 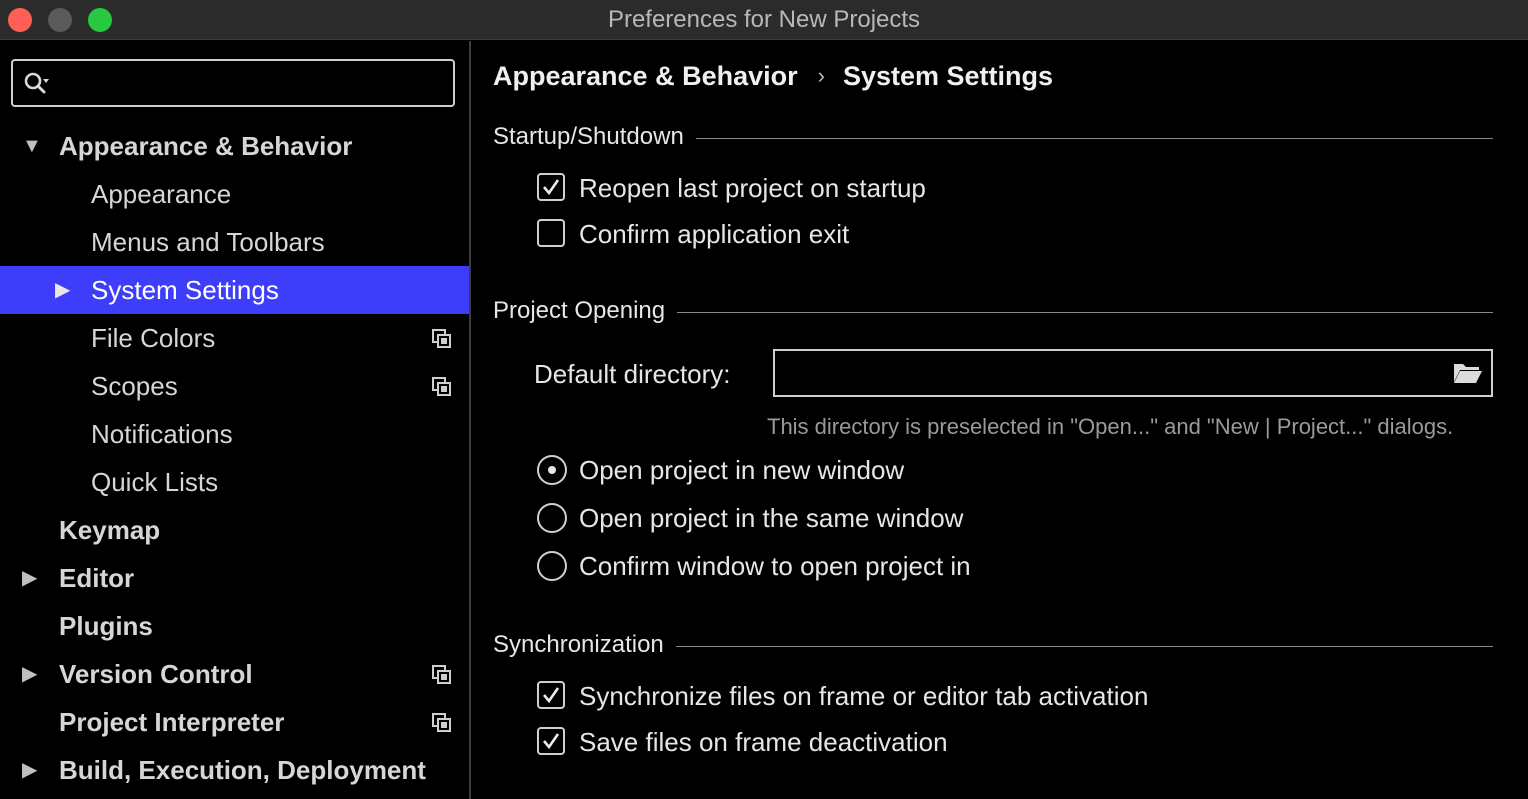 What do you see at coordinates (234, 626) in the screenshot?
I see `tree-item-plugins: Plugins` at bounding box center [234, 626].